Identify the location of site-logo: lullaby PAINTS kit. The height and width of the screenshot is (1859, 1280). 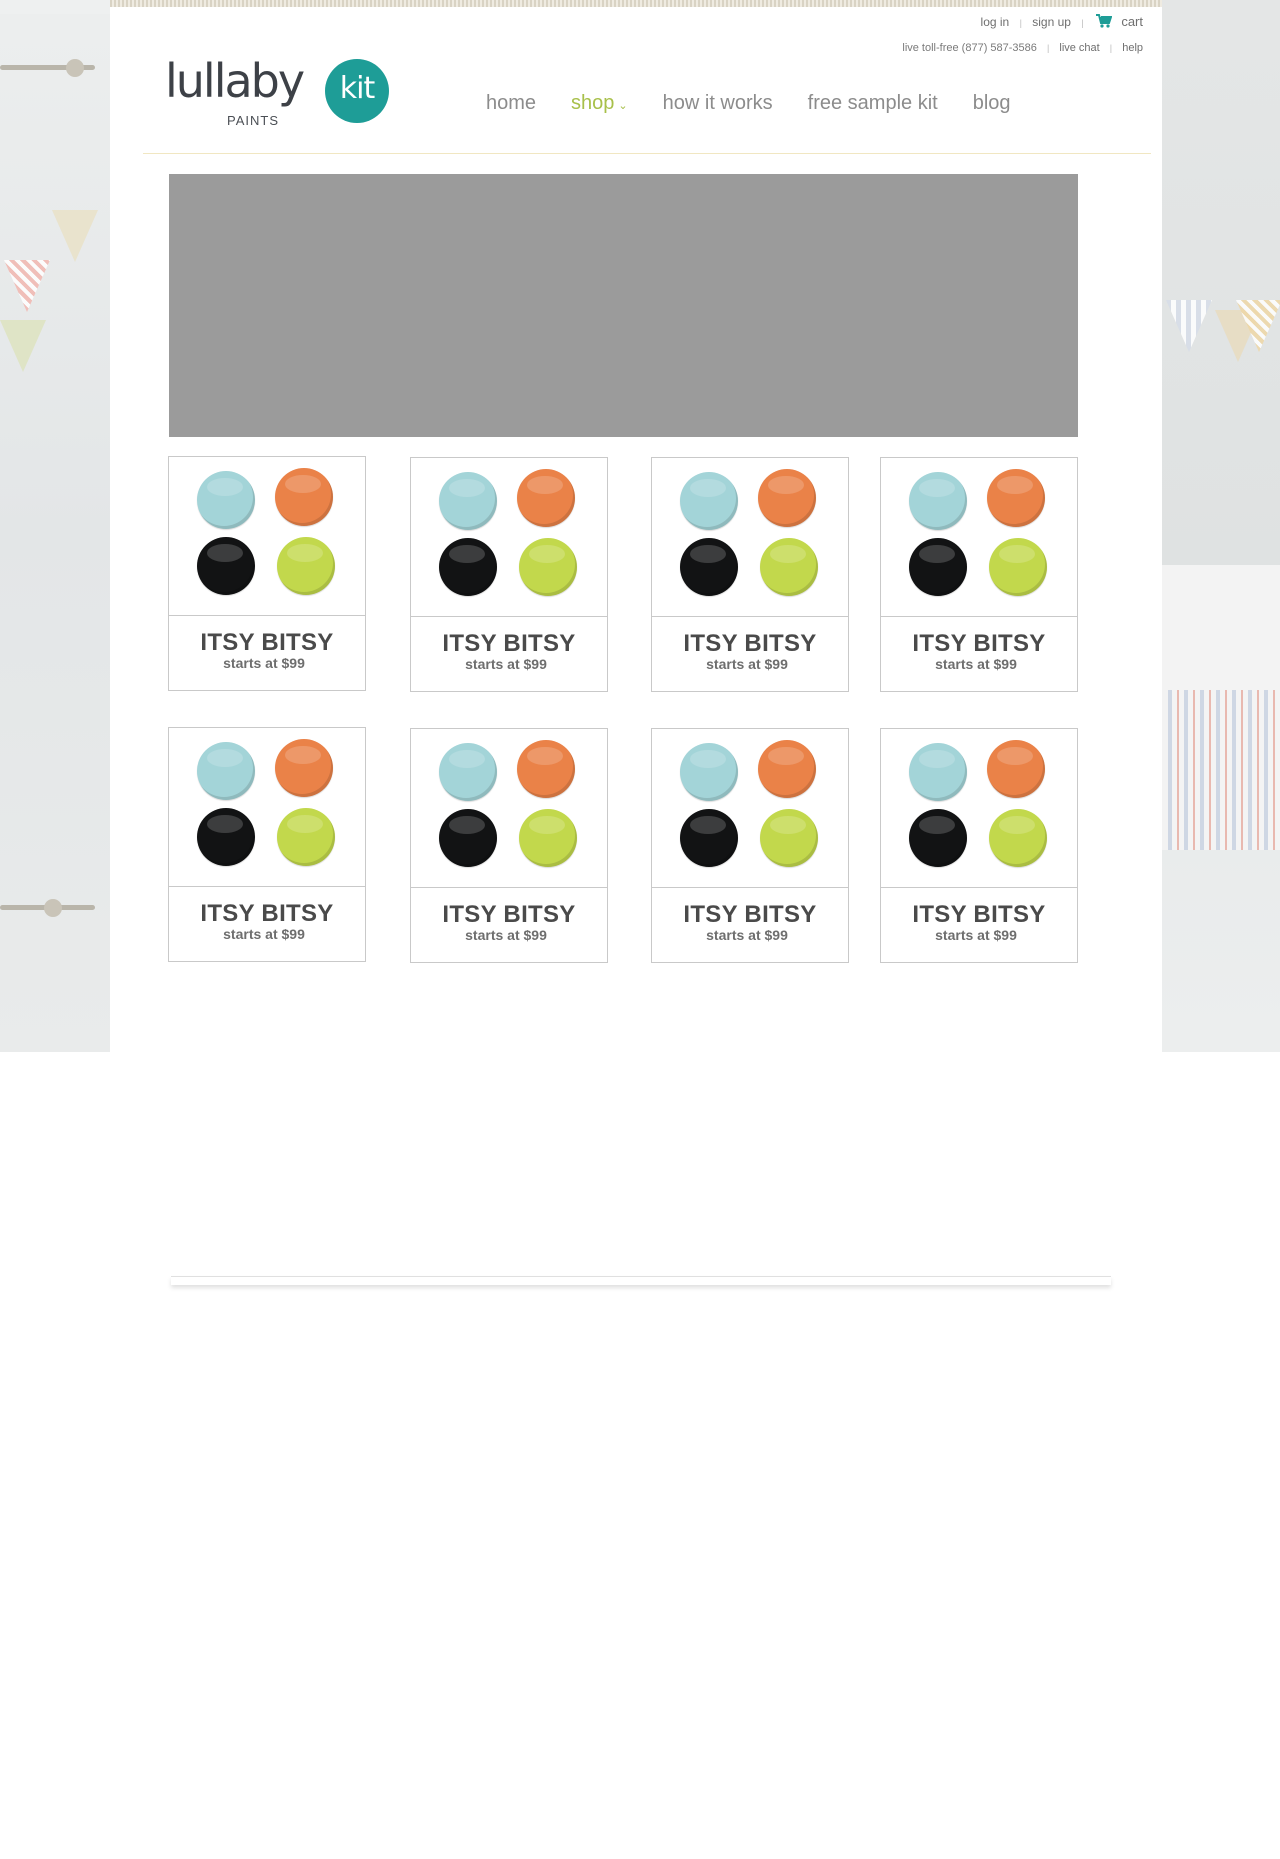
(280, 93).